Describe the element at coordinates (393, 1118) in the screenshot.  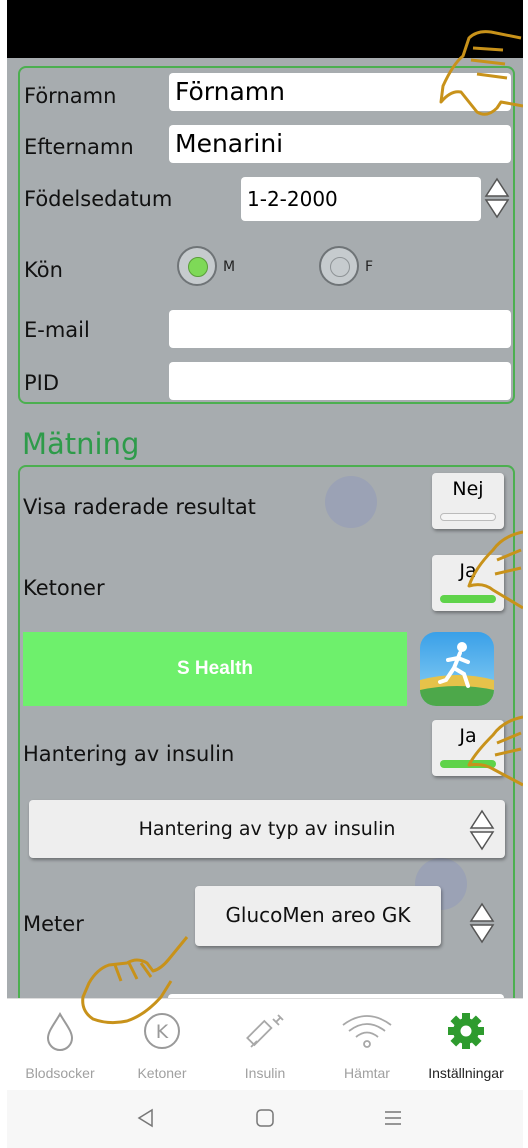
I see `menu-icon` at that location.